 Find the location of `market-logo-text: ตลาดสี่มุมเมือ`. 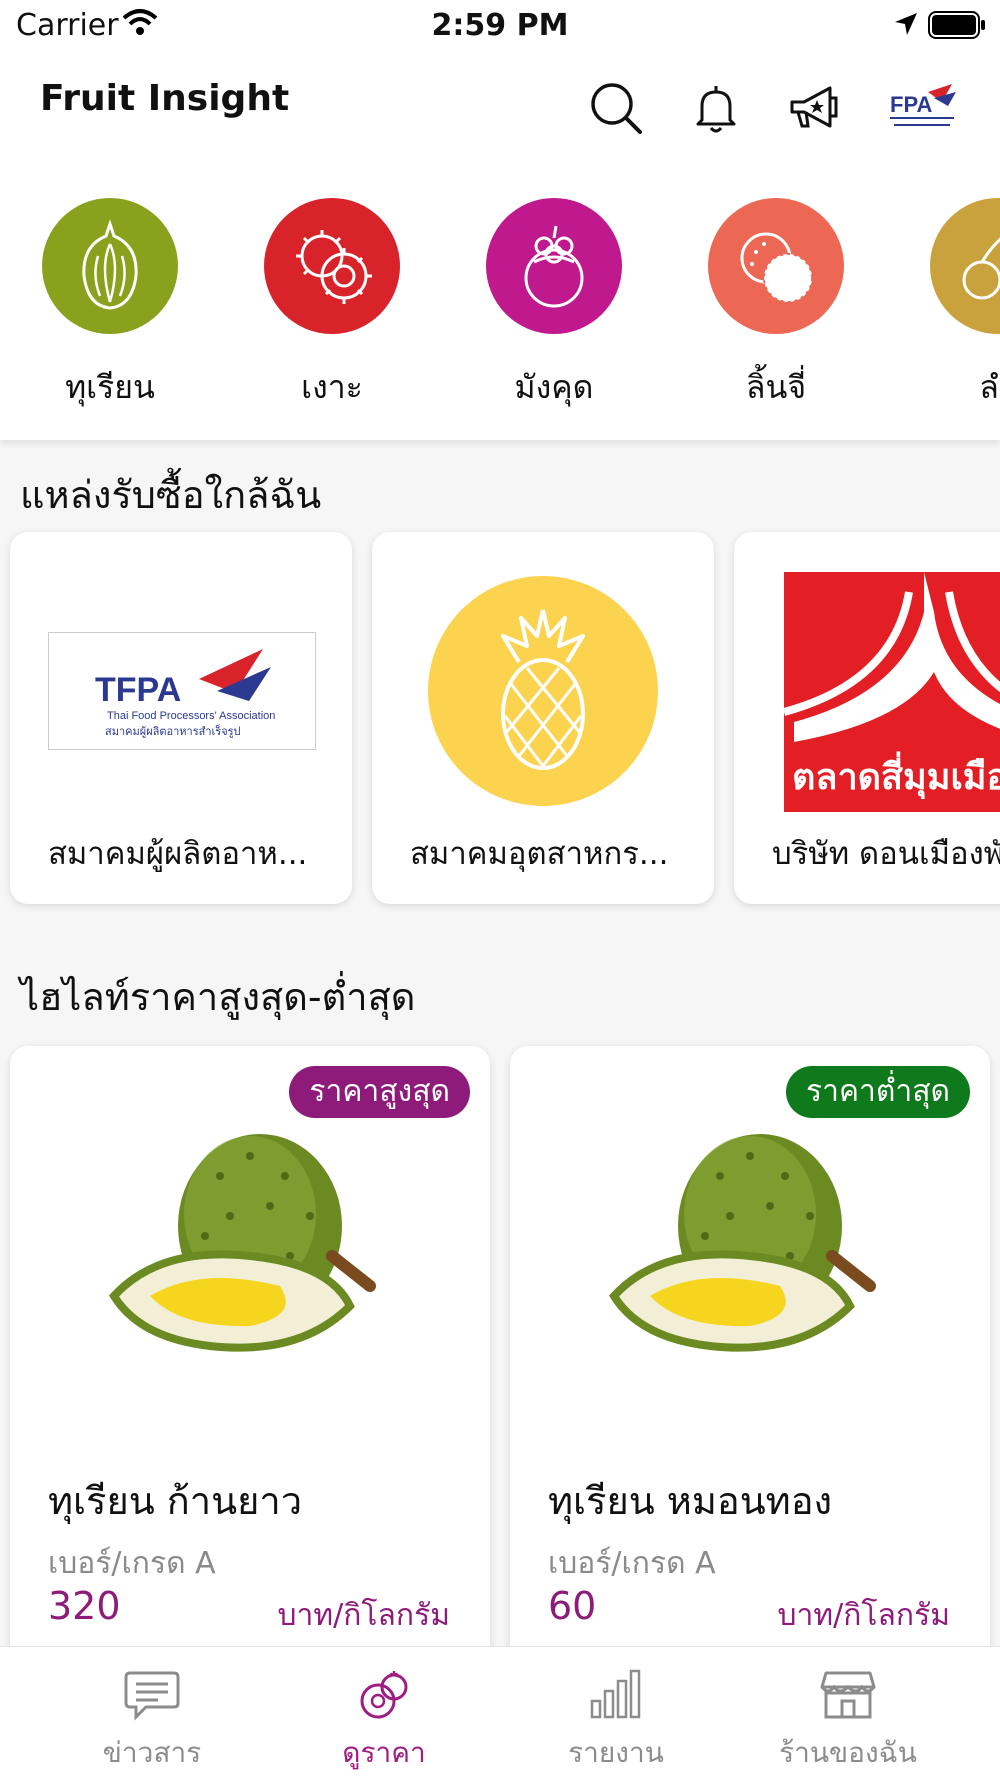

market-logo-text: ตลาดสี่มุมเมือ is located at coordinates (896, 777).